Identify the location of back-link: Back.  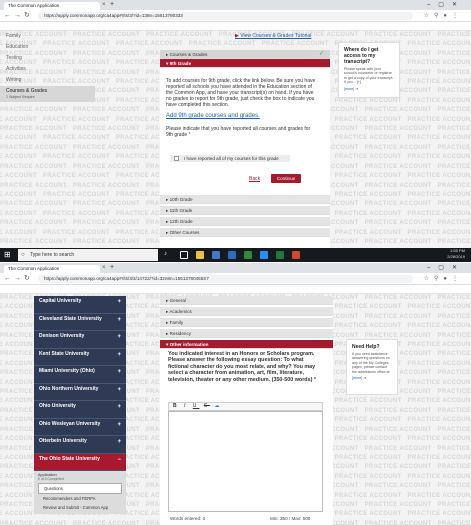
(254, 179).